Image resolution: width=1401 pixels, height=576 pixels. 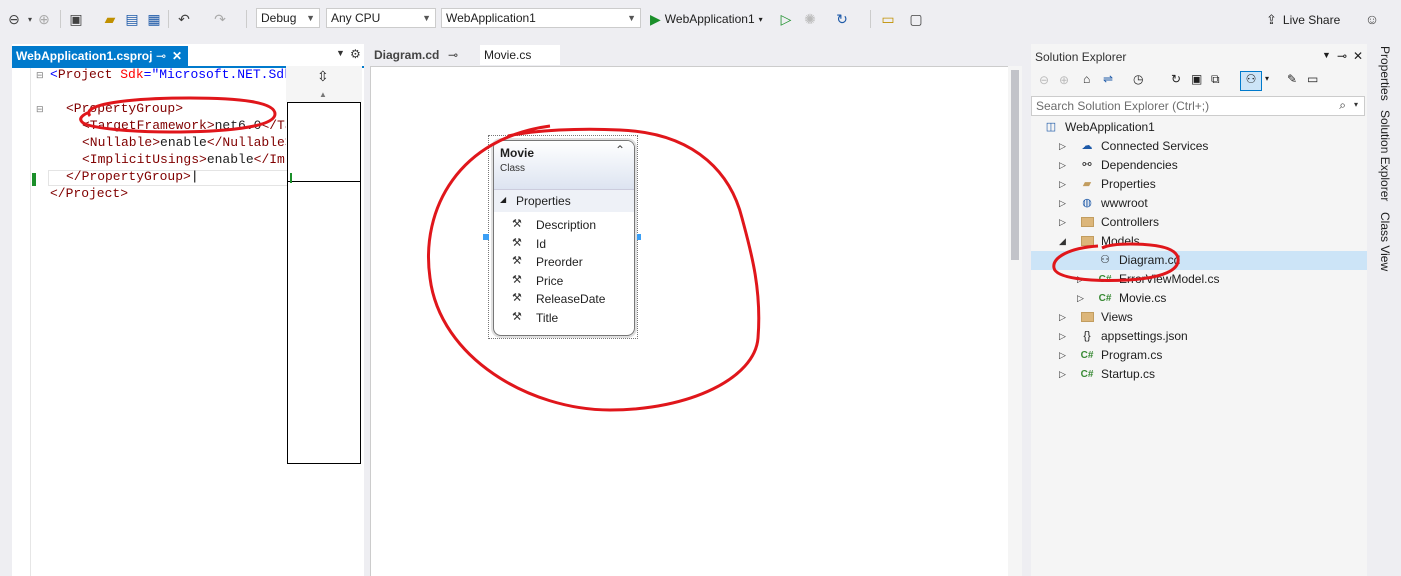 I want to click on split-icon: ⇳, so click(x=323, y=76).